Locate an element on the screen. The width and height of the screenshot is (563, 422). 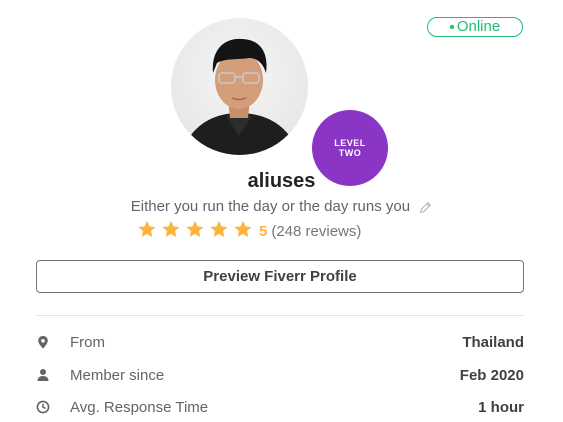
user-icon is located at coordinates (43, 375).